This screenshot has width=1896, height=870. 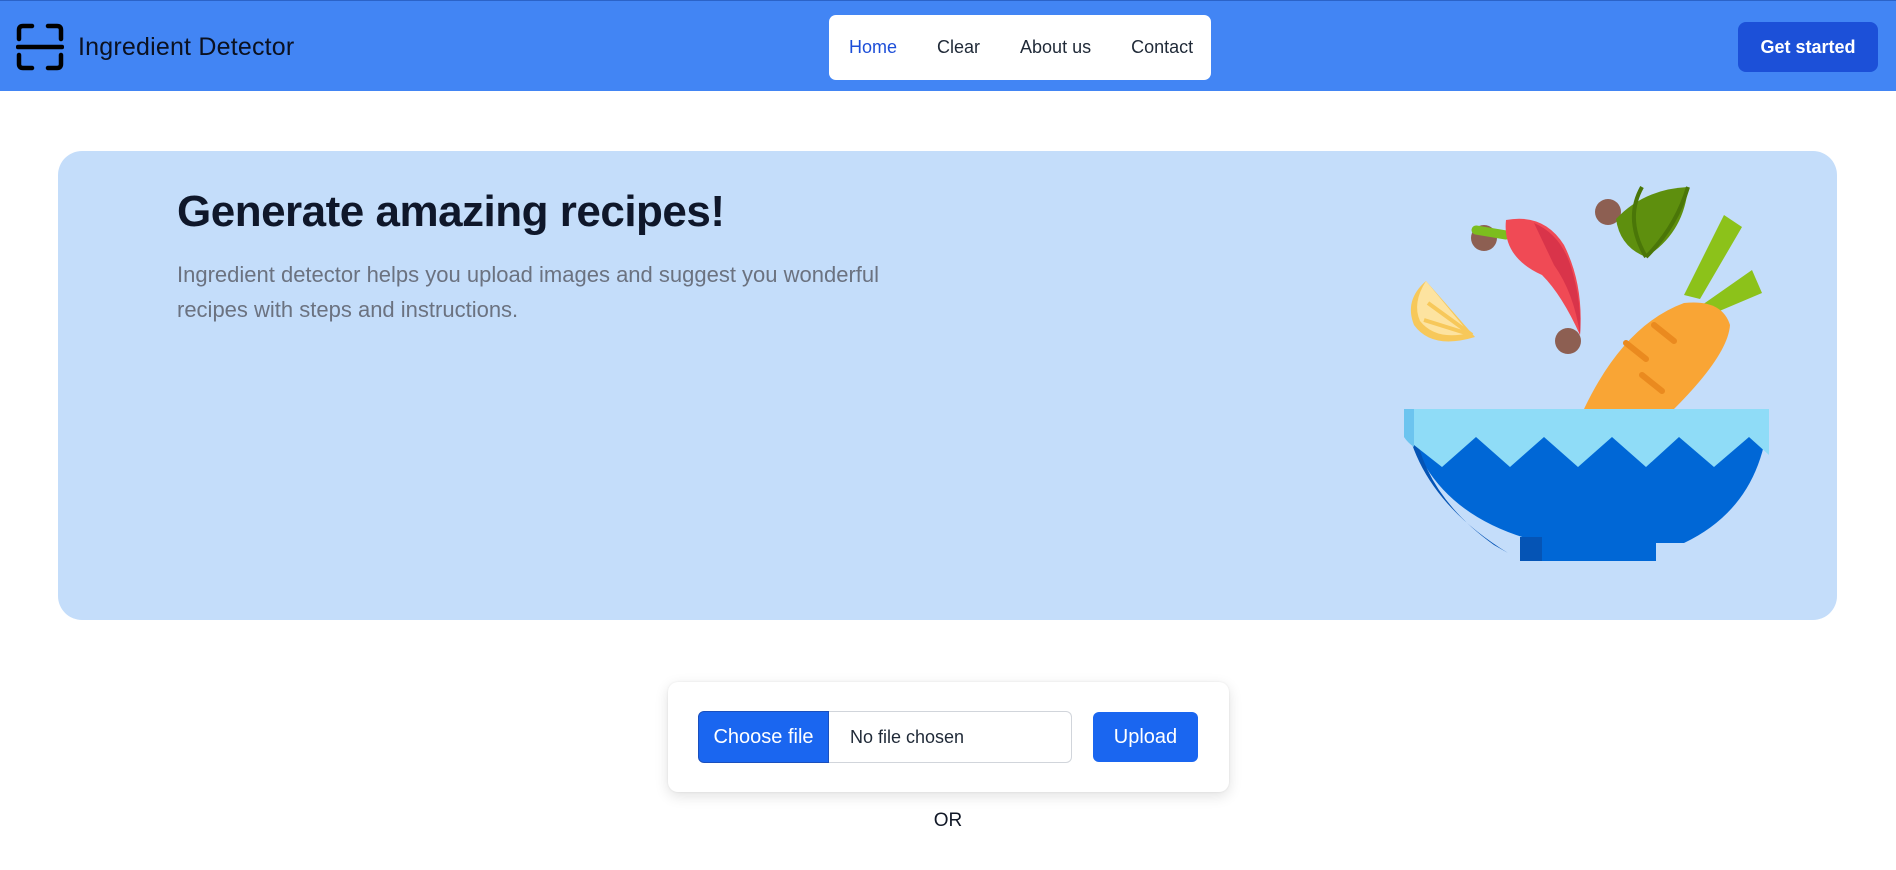 I want to click on brand: Ingredient Detector, so click(x=155, y=47).